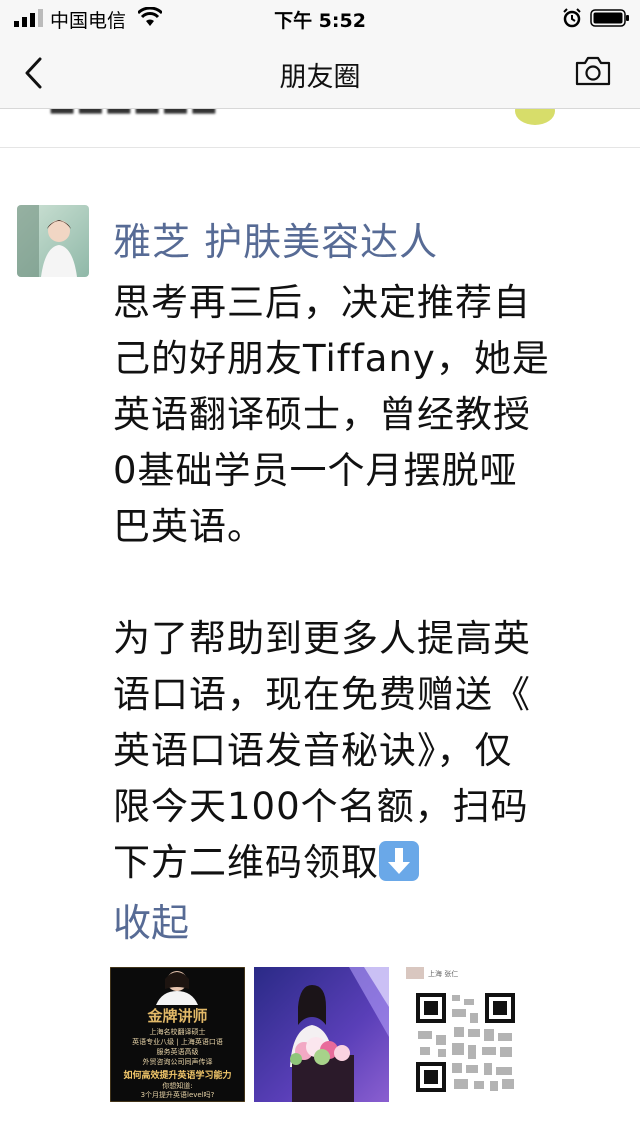  Describe the element at coordinates (133, 116) in the screenshot. I see `previous-post-text: ▬▬▬▬▬▬` at that location.